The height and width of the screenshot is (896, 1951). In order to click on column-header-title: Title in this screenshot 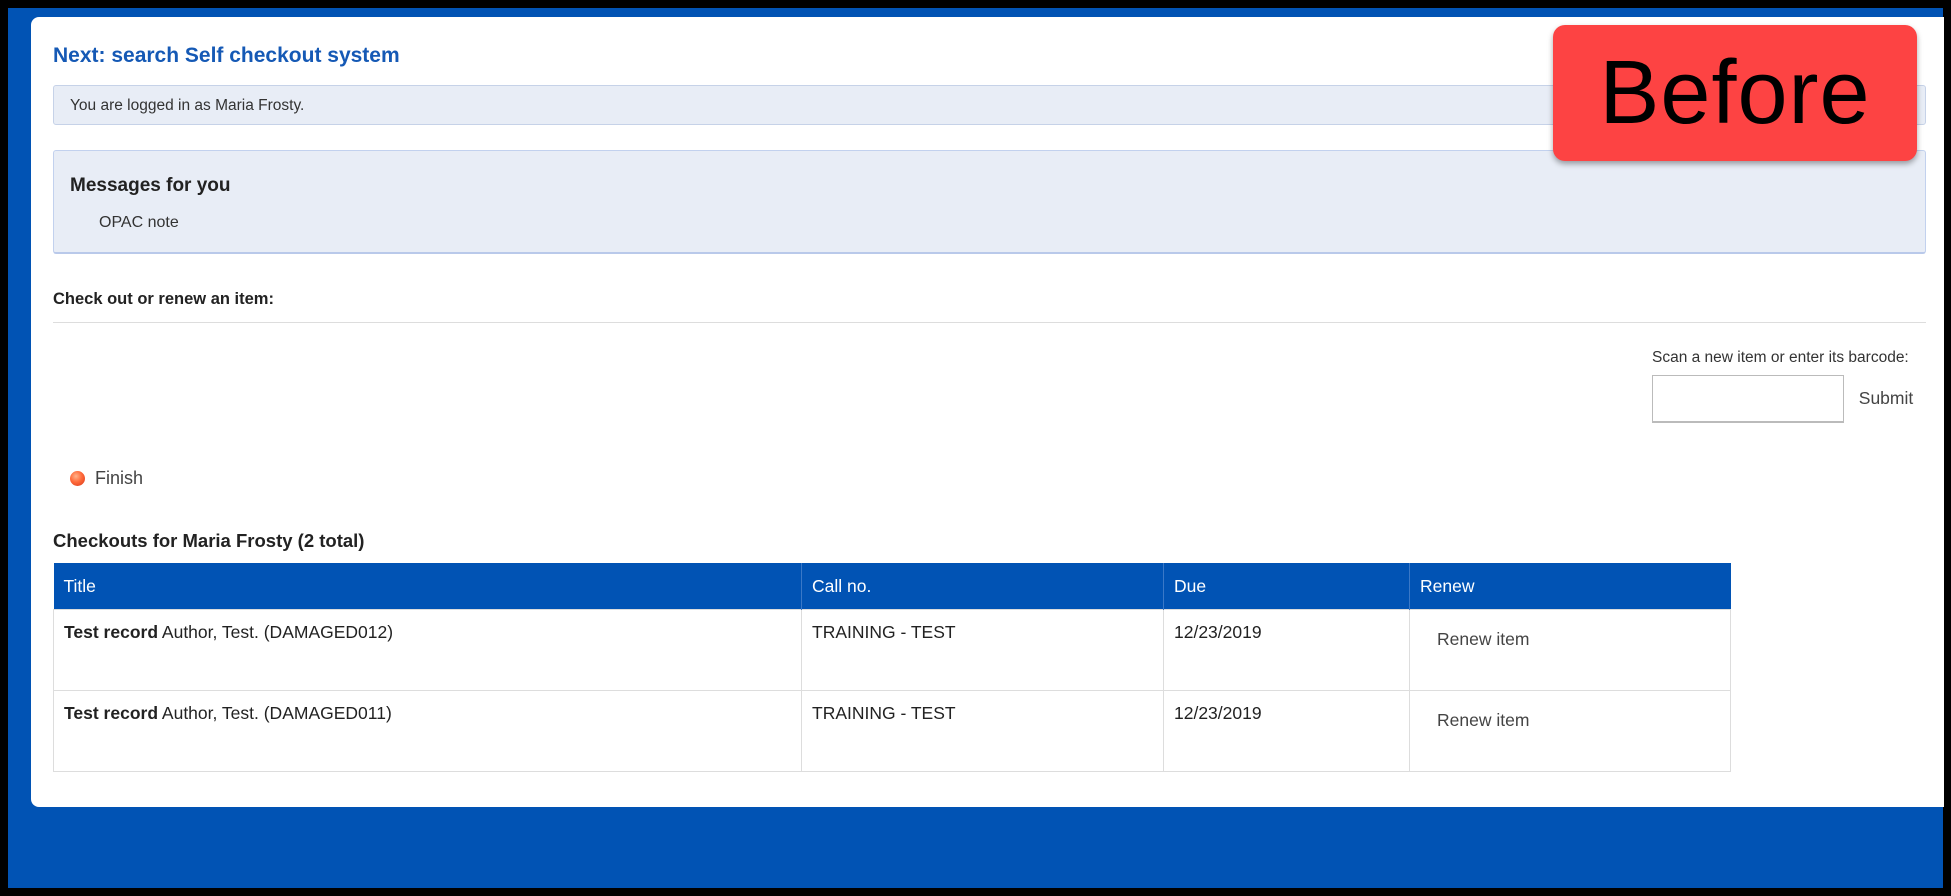, I will do `click(427, 586)`.